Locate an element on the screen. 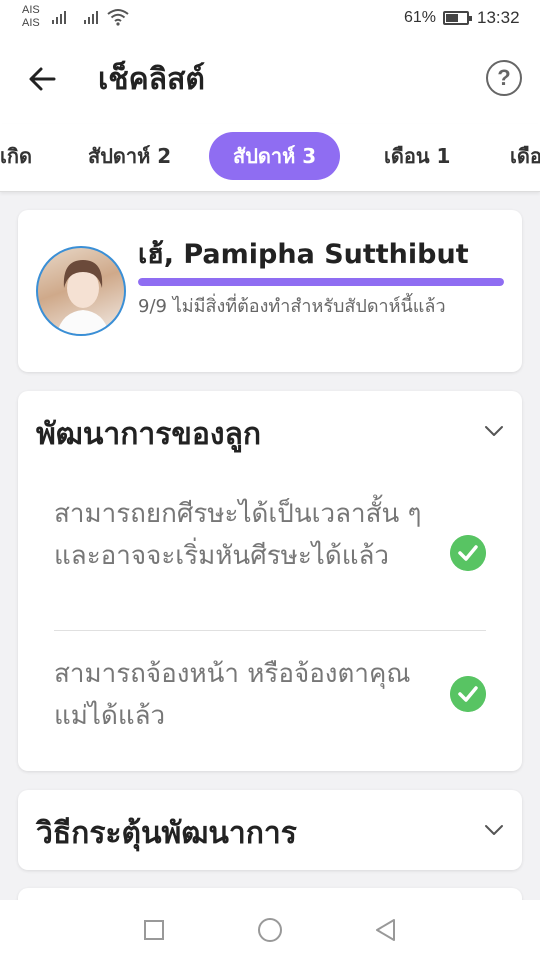  carrier-labels: AIS AIS is located at coordinates (31, 17).